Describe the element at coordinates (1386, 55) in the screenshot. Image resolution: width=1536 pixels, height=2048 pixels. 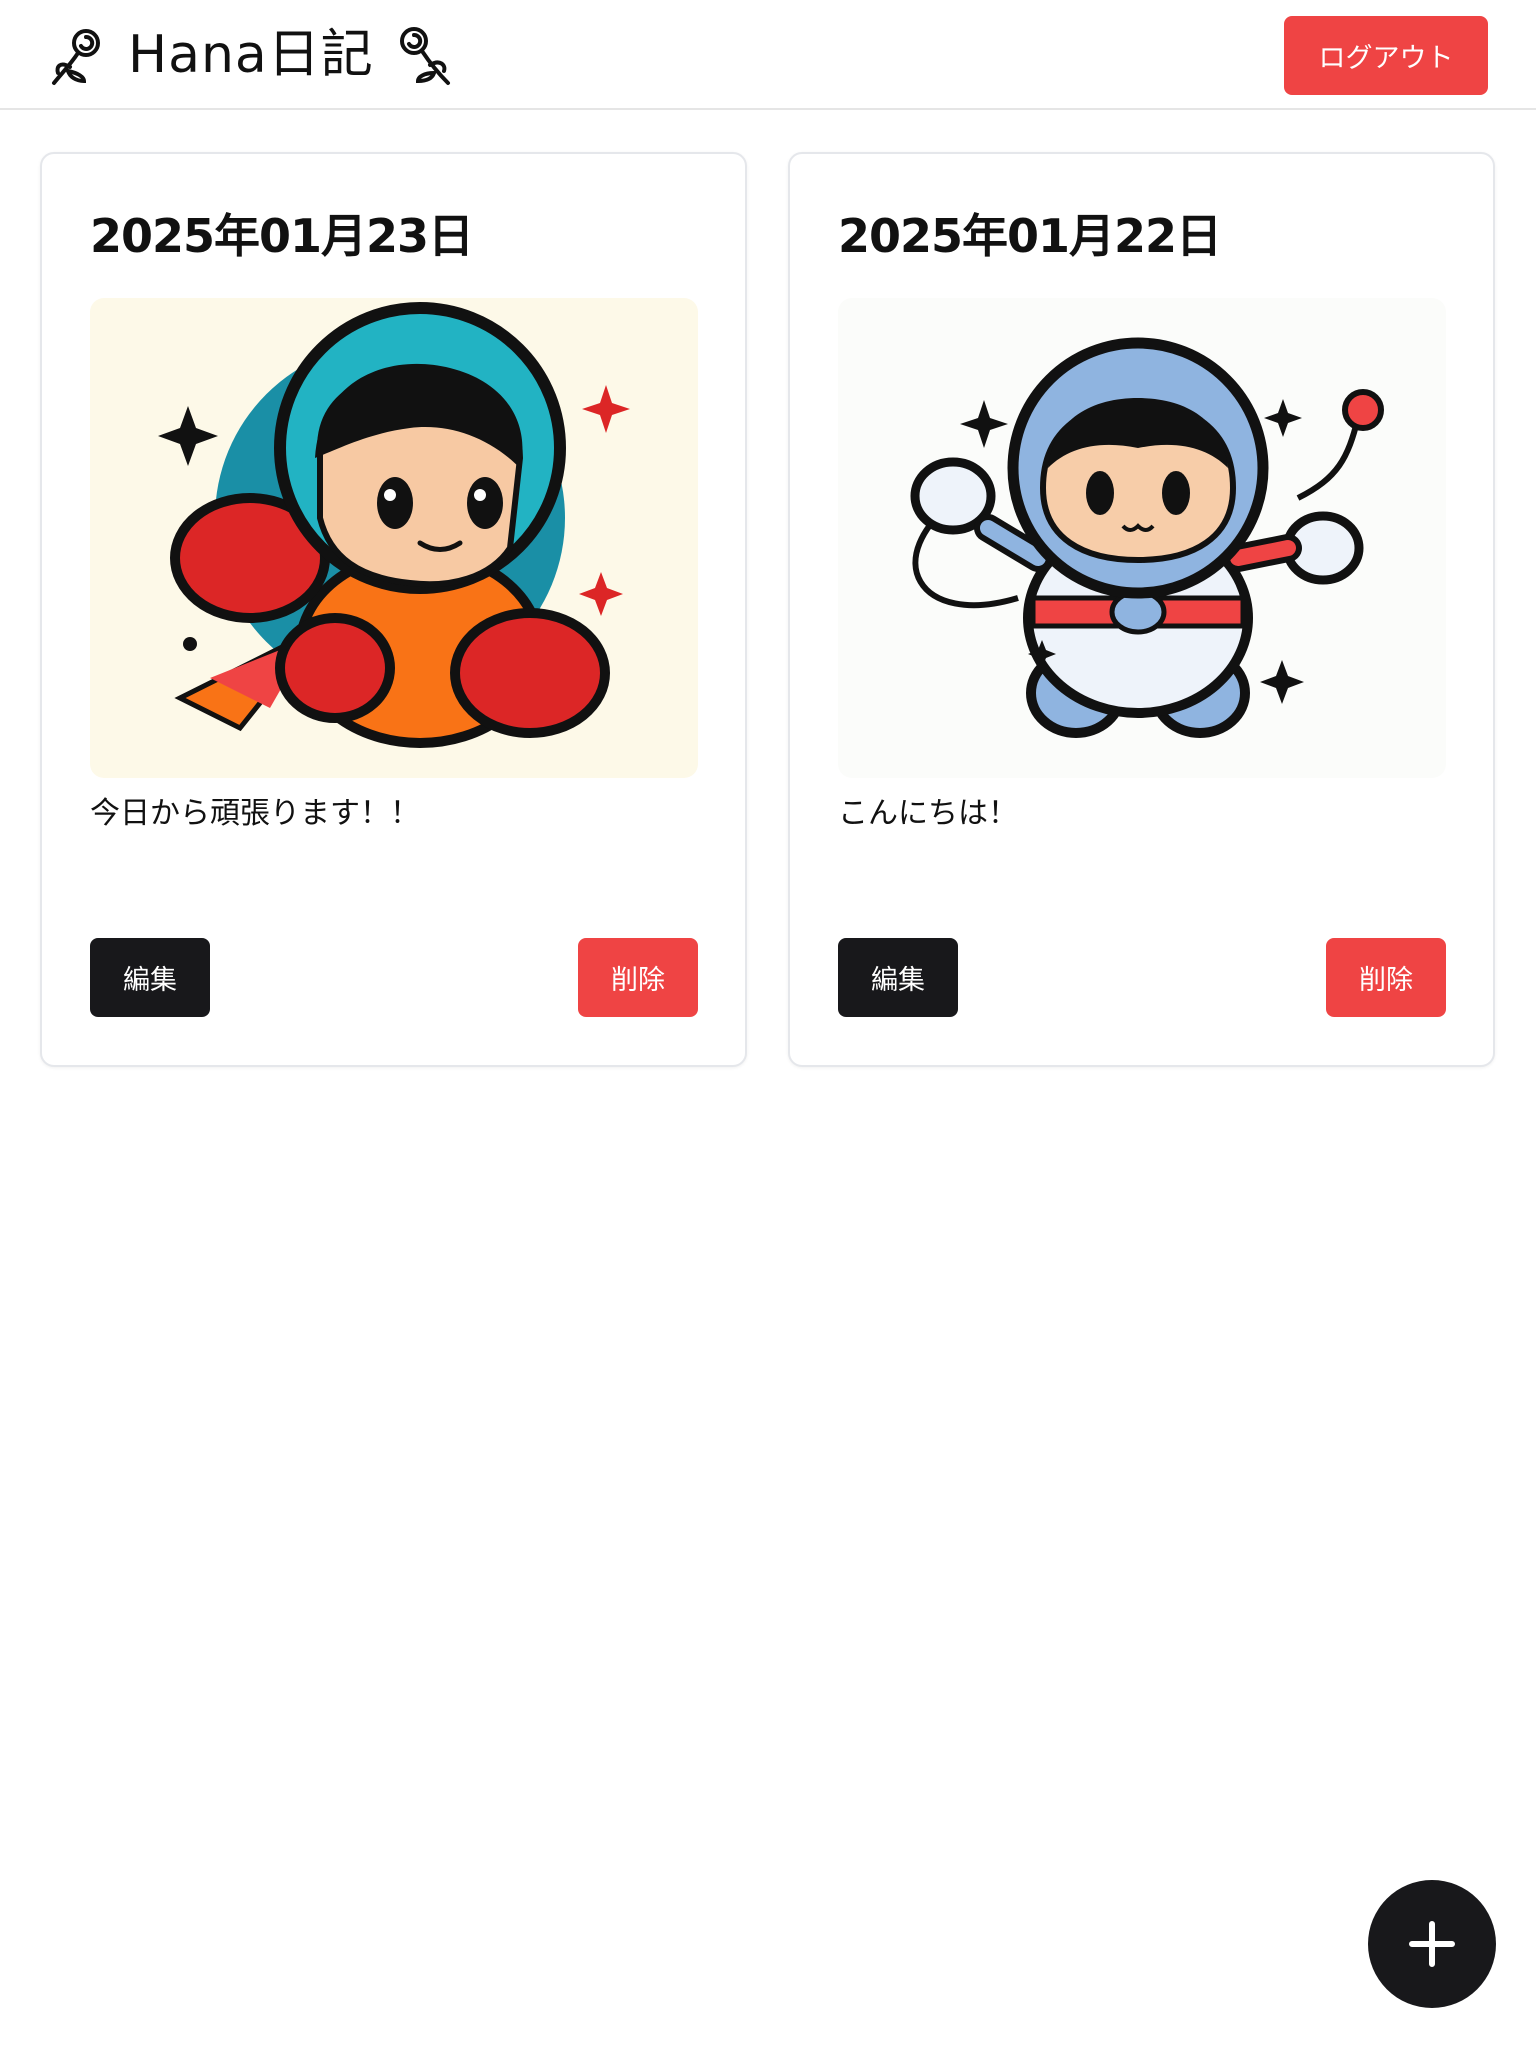
I see `logout-button: ログアウト` at that location.